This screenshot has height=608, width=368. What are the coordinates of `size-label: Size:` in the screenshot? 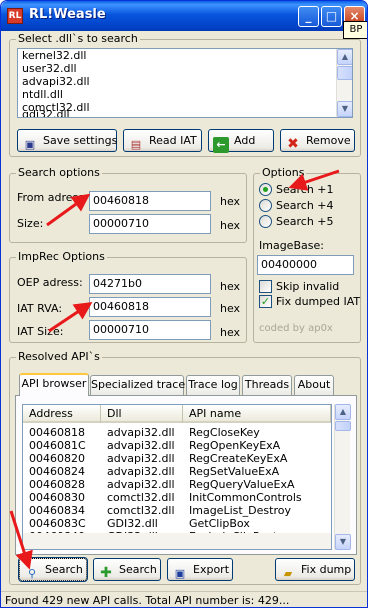 It's located at (30, 223).